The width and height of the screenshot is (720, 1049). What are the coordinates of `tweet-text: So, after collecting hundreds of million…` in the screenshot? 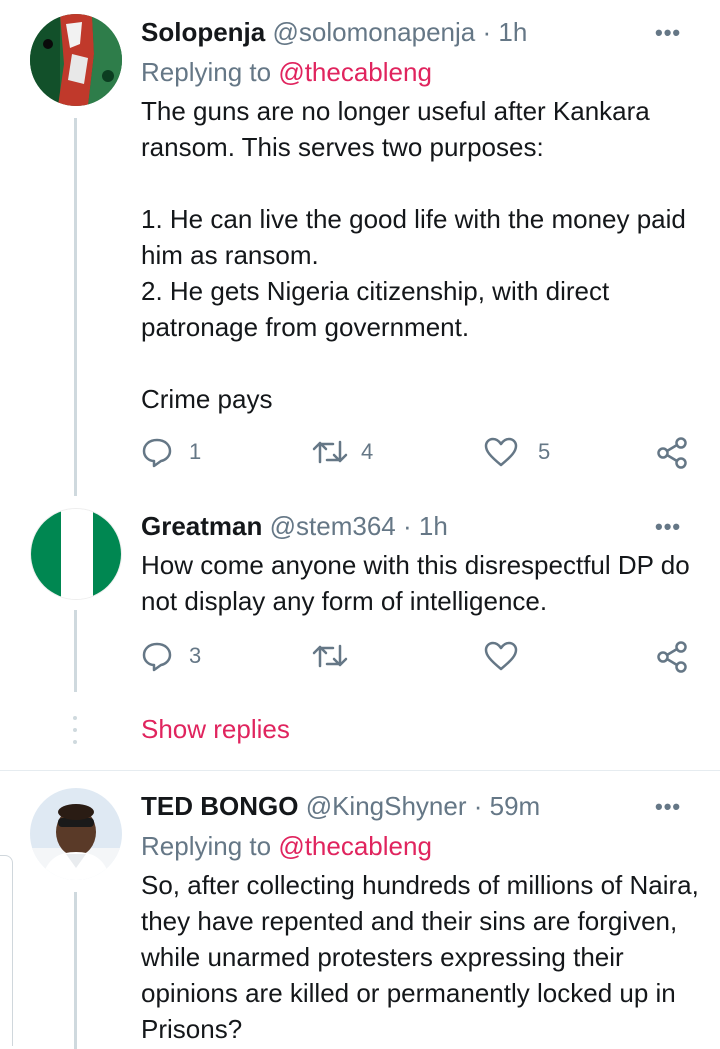 It's located at (420, 957).